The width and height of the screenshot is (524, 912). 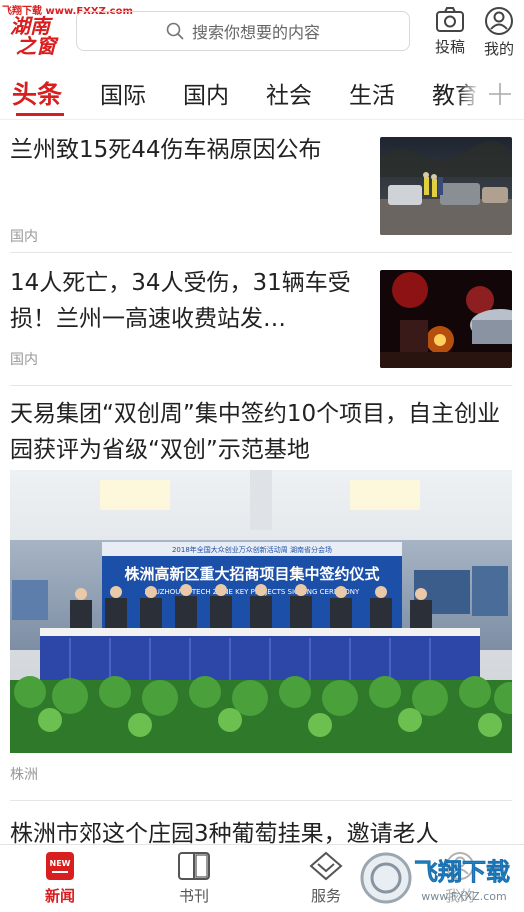 I want to click on search-placeholder: 搜索你想要的内容, so click(x=255, y=32).